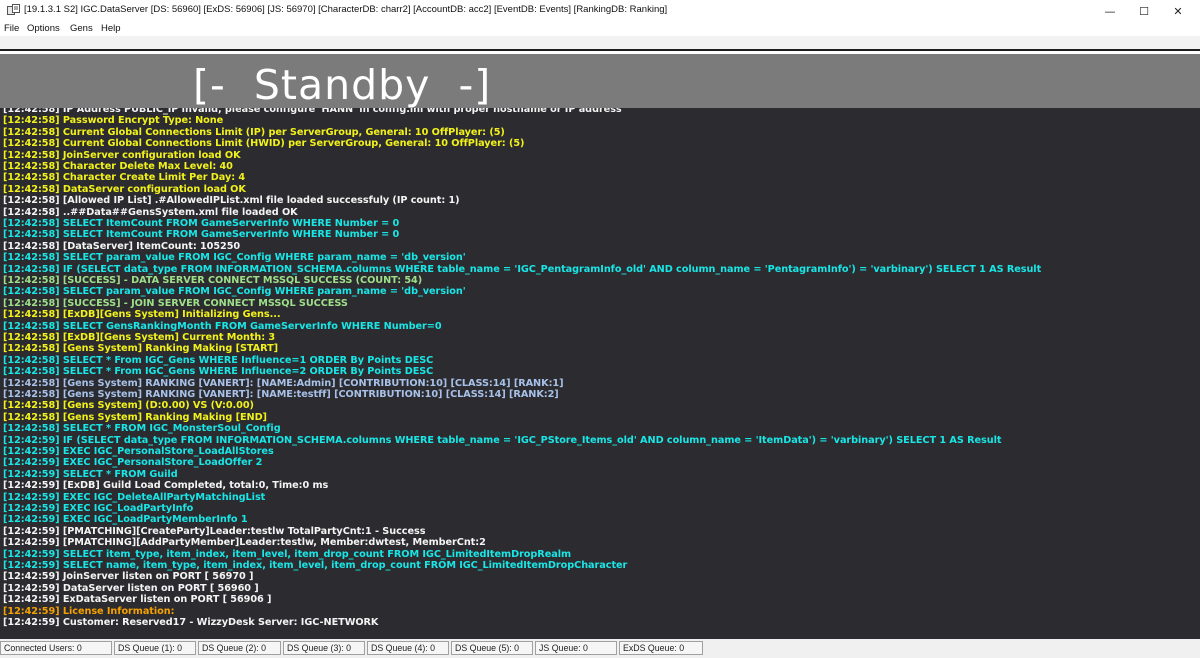 The width and height of the screenshot is (1200, 658). I want to click on log-line: [12:42:59] EXEC IGC_LoadPartyInfo, so click(98, 508).